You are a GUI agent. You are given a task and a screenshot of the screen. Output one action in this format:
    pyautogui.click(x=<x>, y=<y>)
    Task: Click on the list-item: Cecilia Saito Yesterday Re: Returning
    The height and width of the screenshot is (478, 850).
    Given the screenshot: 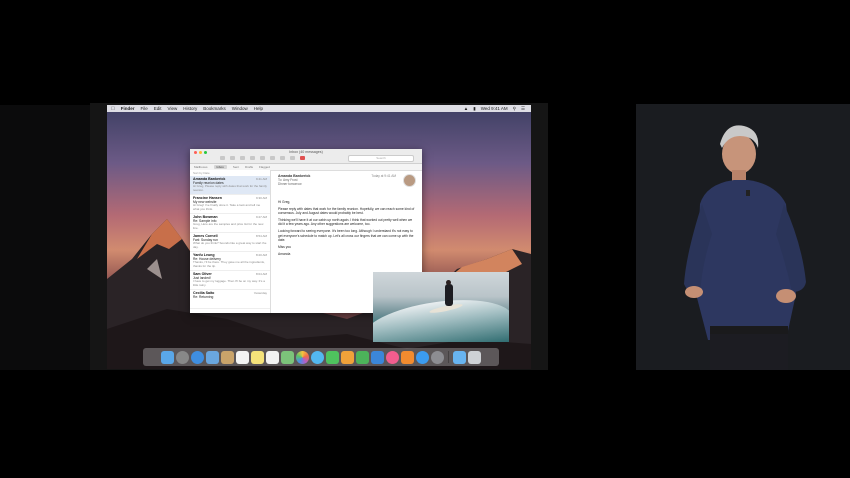 What is the action you would take?
    pyautogui.click(x=230, y=299)
    